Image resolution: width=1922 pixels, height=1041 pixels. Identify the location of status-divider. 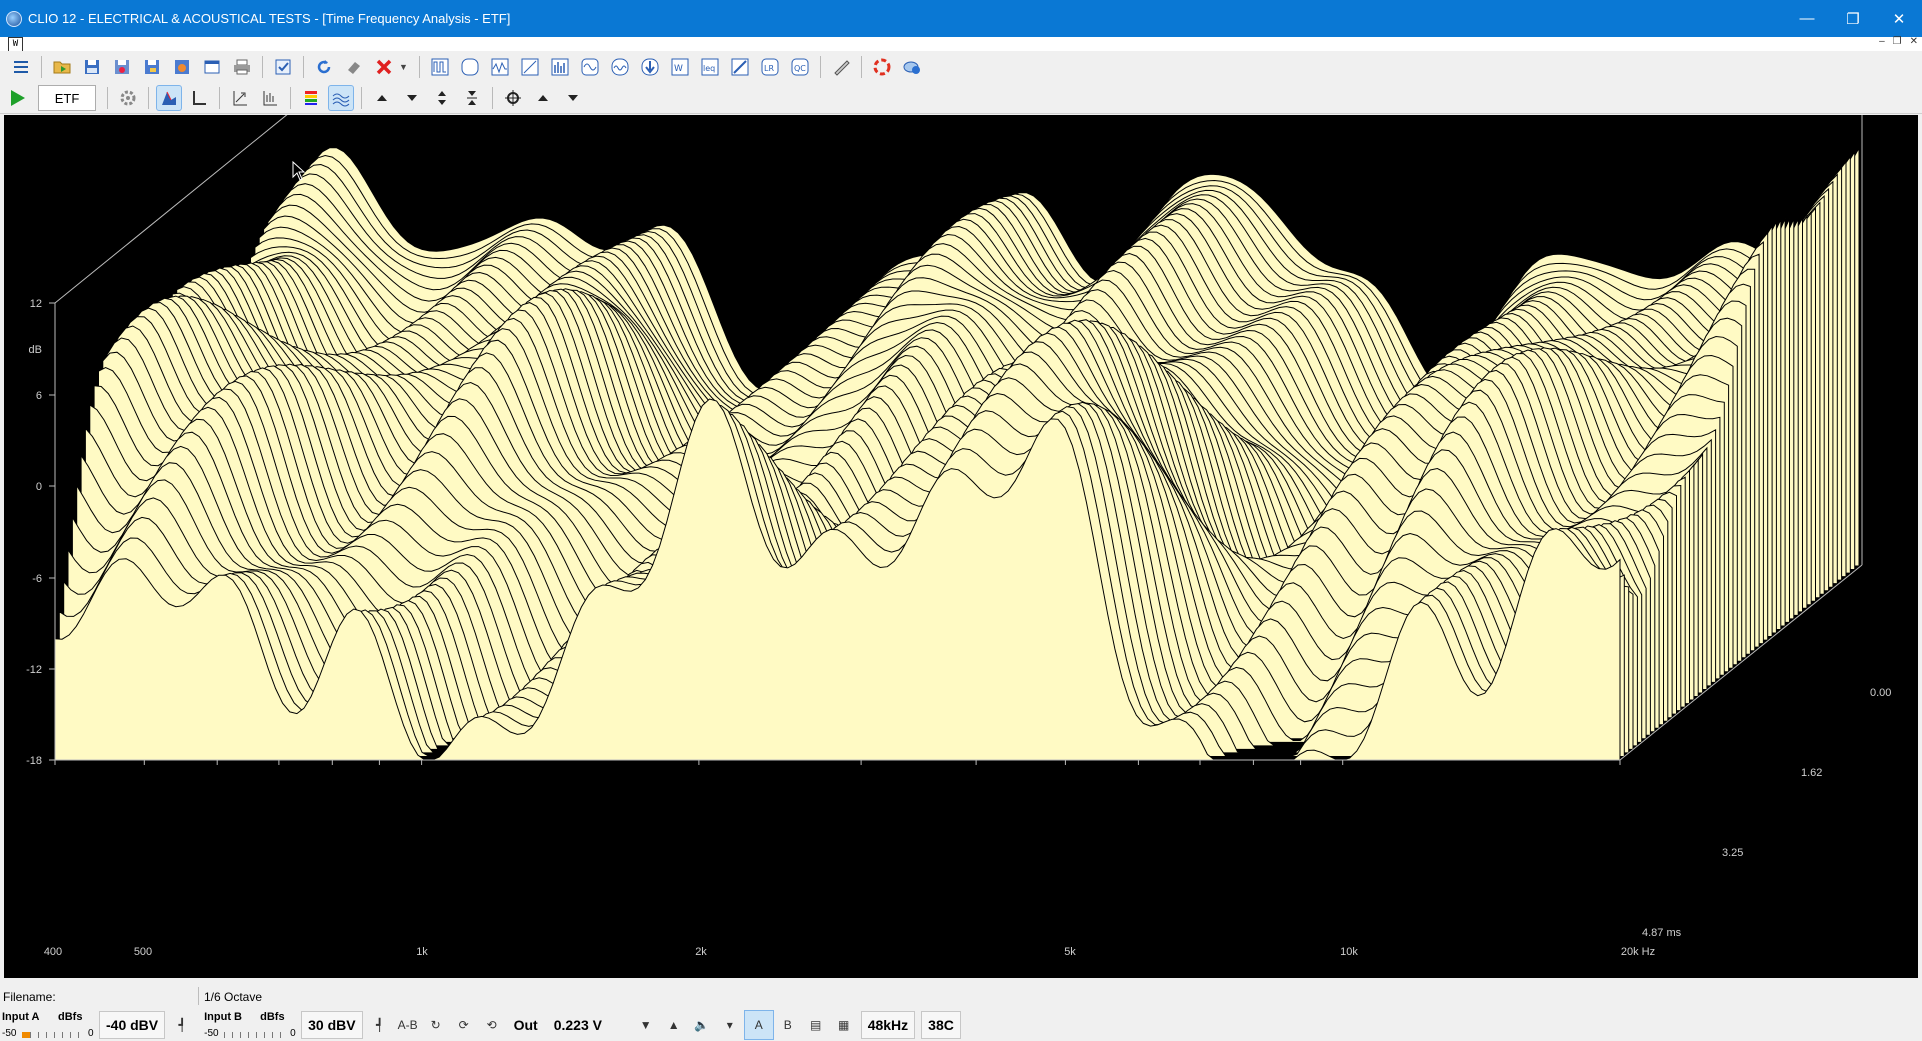
(198, 996).